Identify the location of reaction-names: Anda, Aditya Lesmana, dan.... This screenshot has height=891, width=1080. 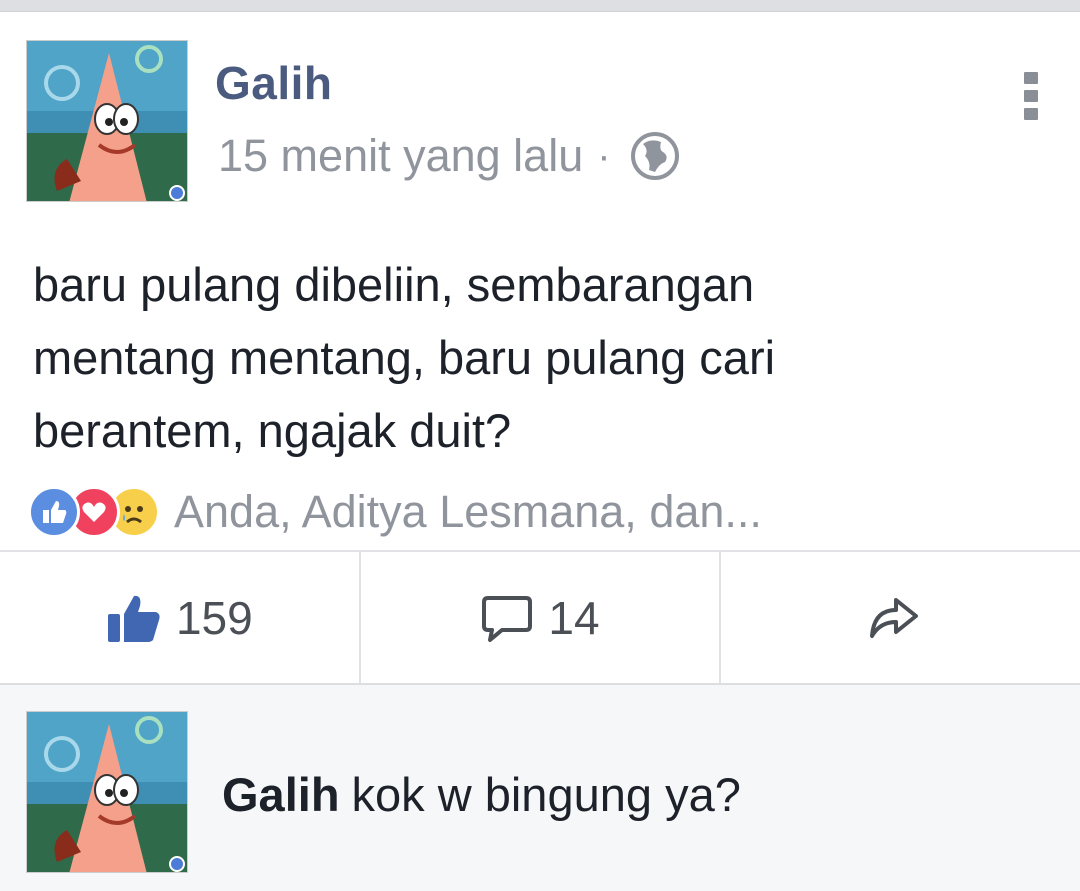
(468, 511).